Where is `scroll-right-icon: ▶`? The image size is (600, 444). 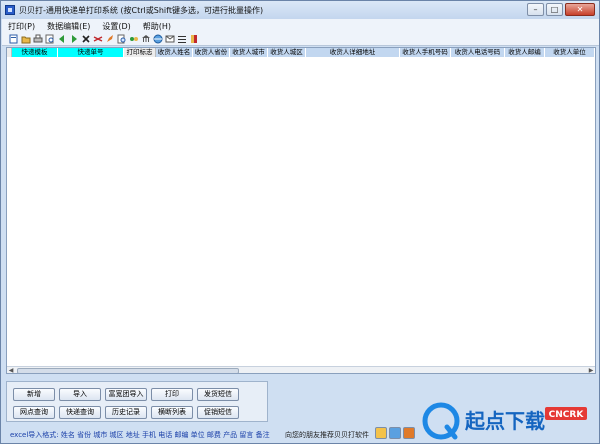
scroll-right-icon: ▶ is located at coordinates (591, 370).